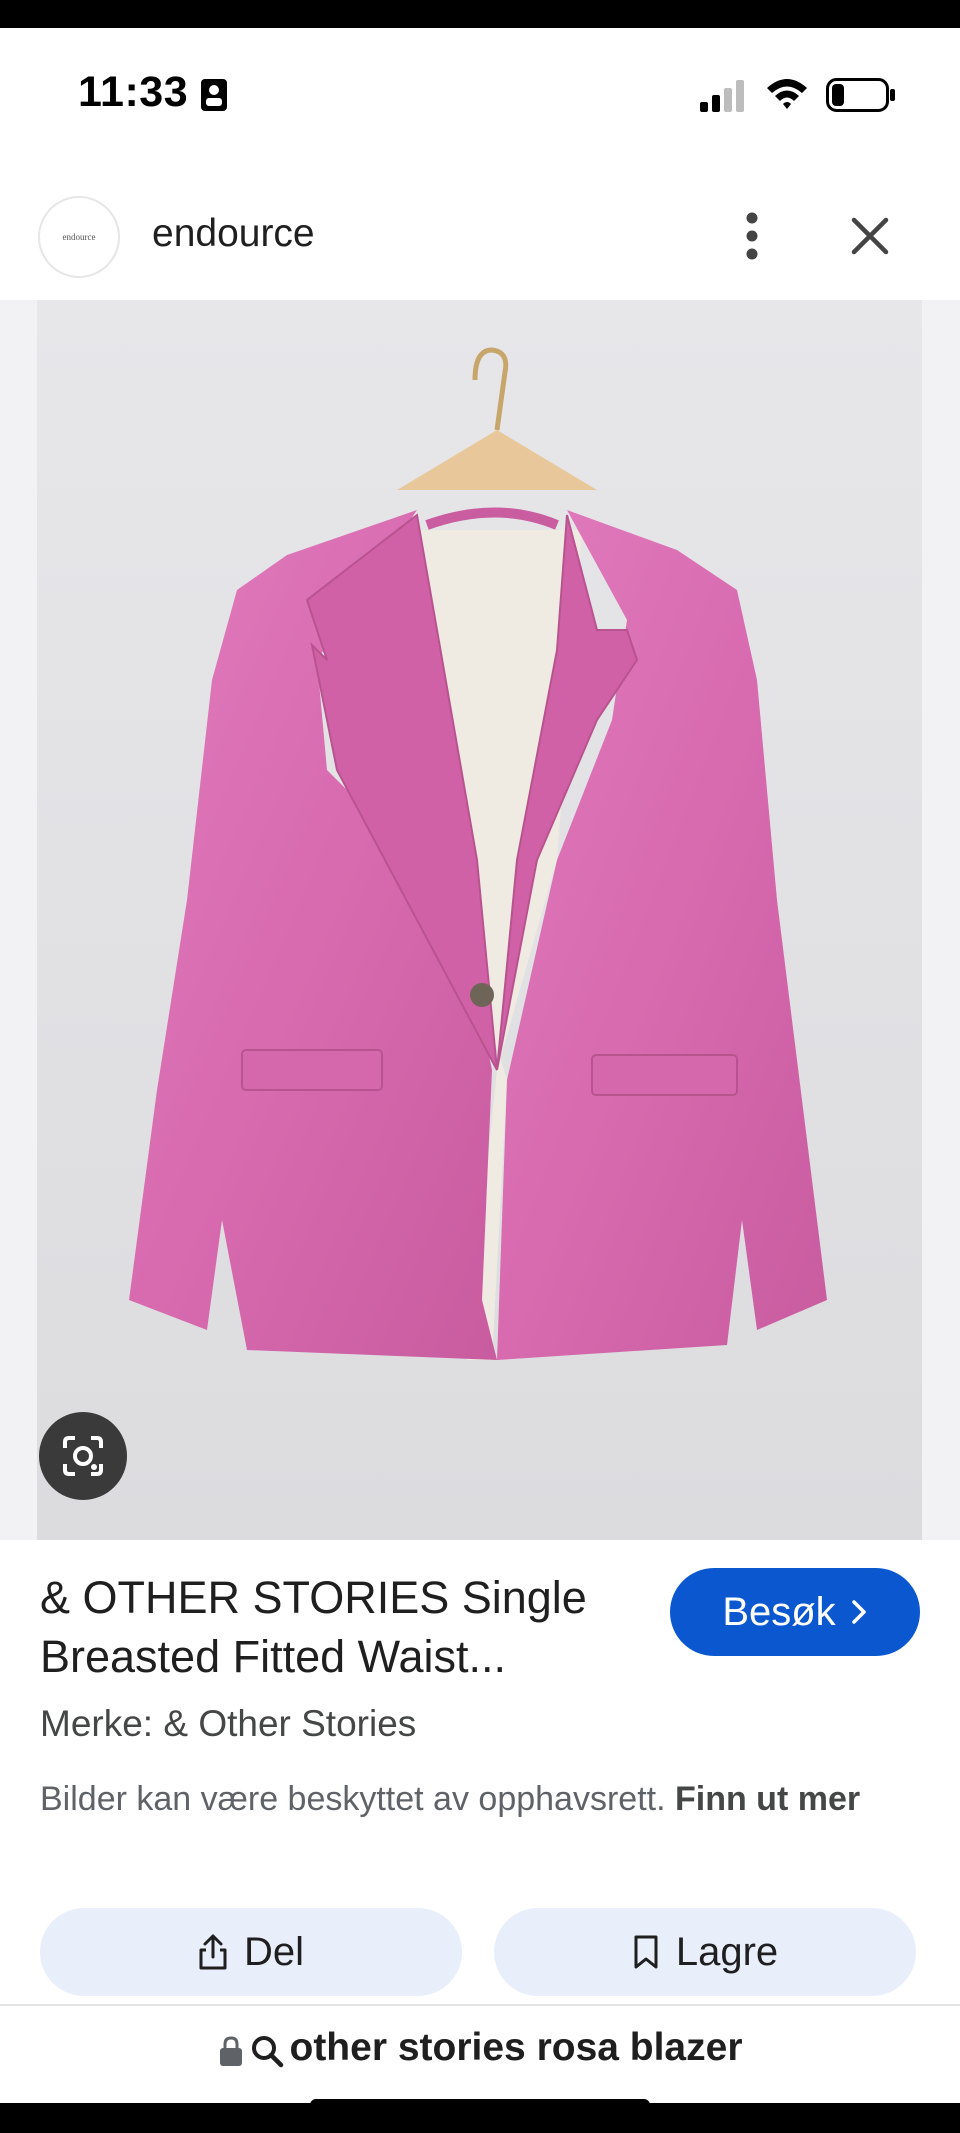 This screenshot has width=960, height=2133. What do you see at coordinates (779, 1611) in the screenshot?
I see `visit-button-label: Besøk` at bounding box center [779, 1611].